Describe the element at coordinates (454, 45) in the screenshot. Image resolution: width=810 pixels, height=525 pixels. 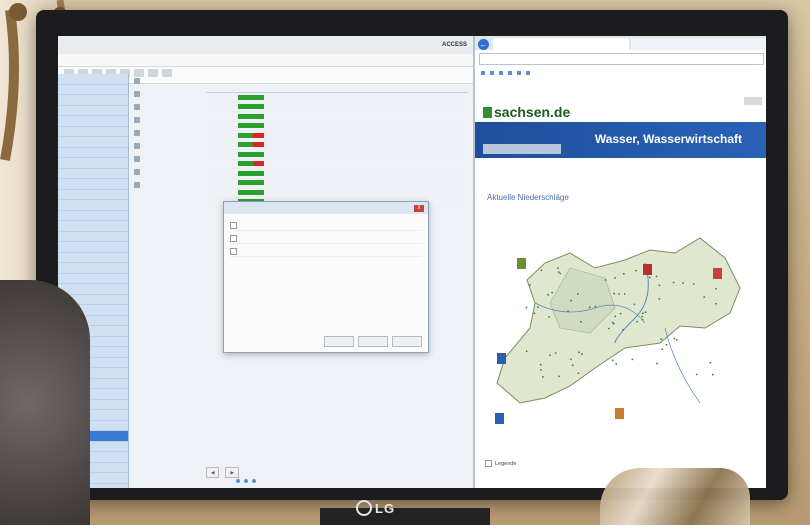
I see `app-brand: ACCESS` at that location.